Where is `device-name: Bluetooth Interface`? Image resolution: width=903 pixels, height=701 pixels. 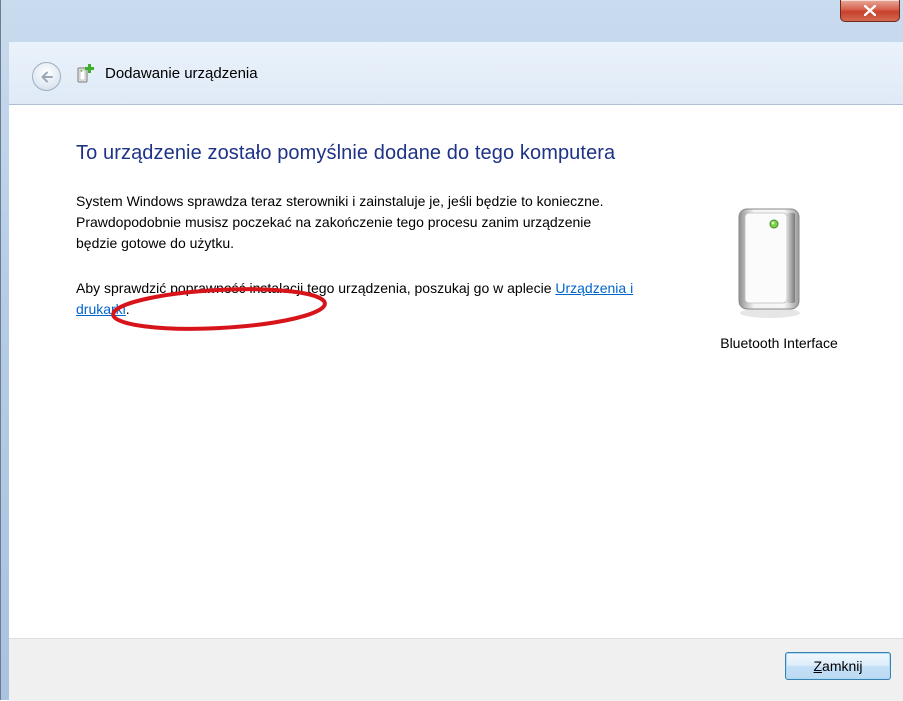
device-name: Bluetooth Interface is located at coordinates (779, 343).